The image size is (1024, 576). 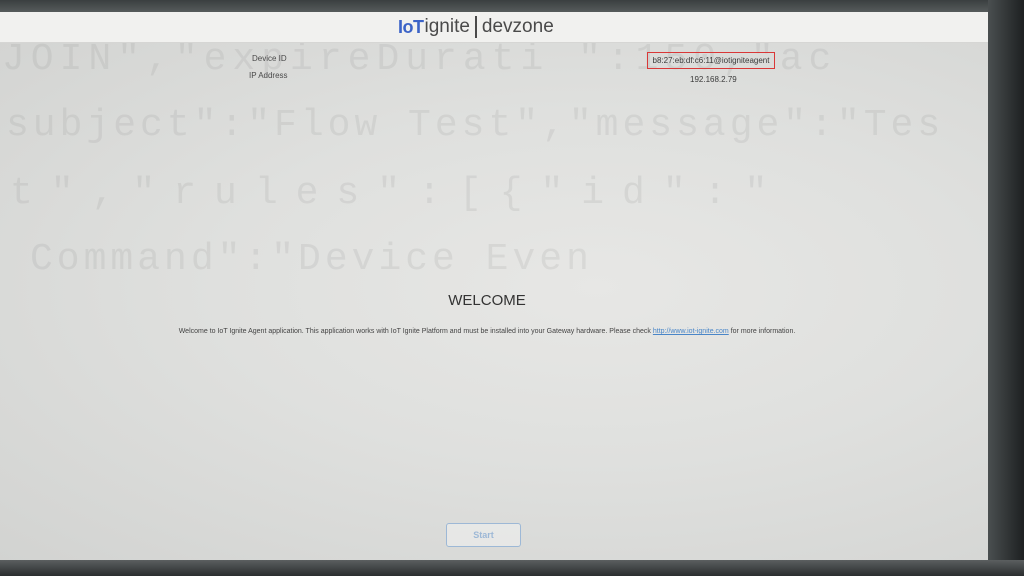 What do you see at coordinates (1006, 288) in the screenshot?
I see `monitor-bezel-right` at bounding box center [1006, 288].